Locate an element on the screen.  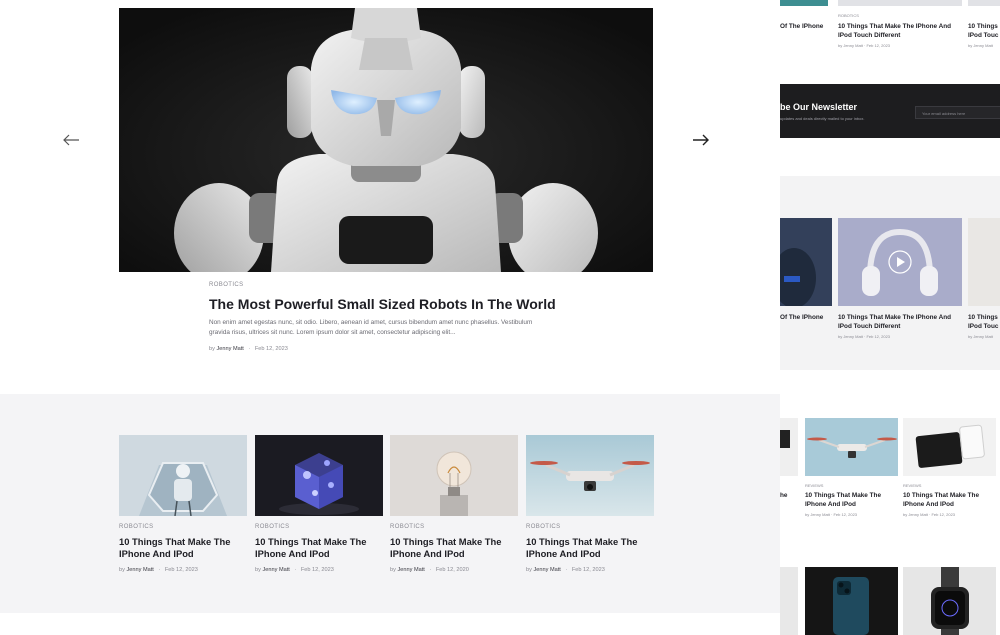
carousel-next-arrow-icon is located at coordinates (701, 140).